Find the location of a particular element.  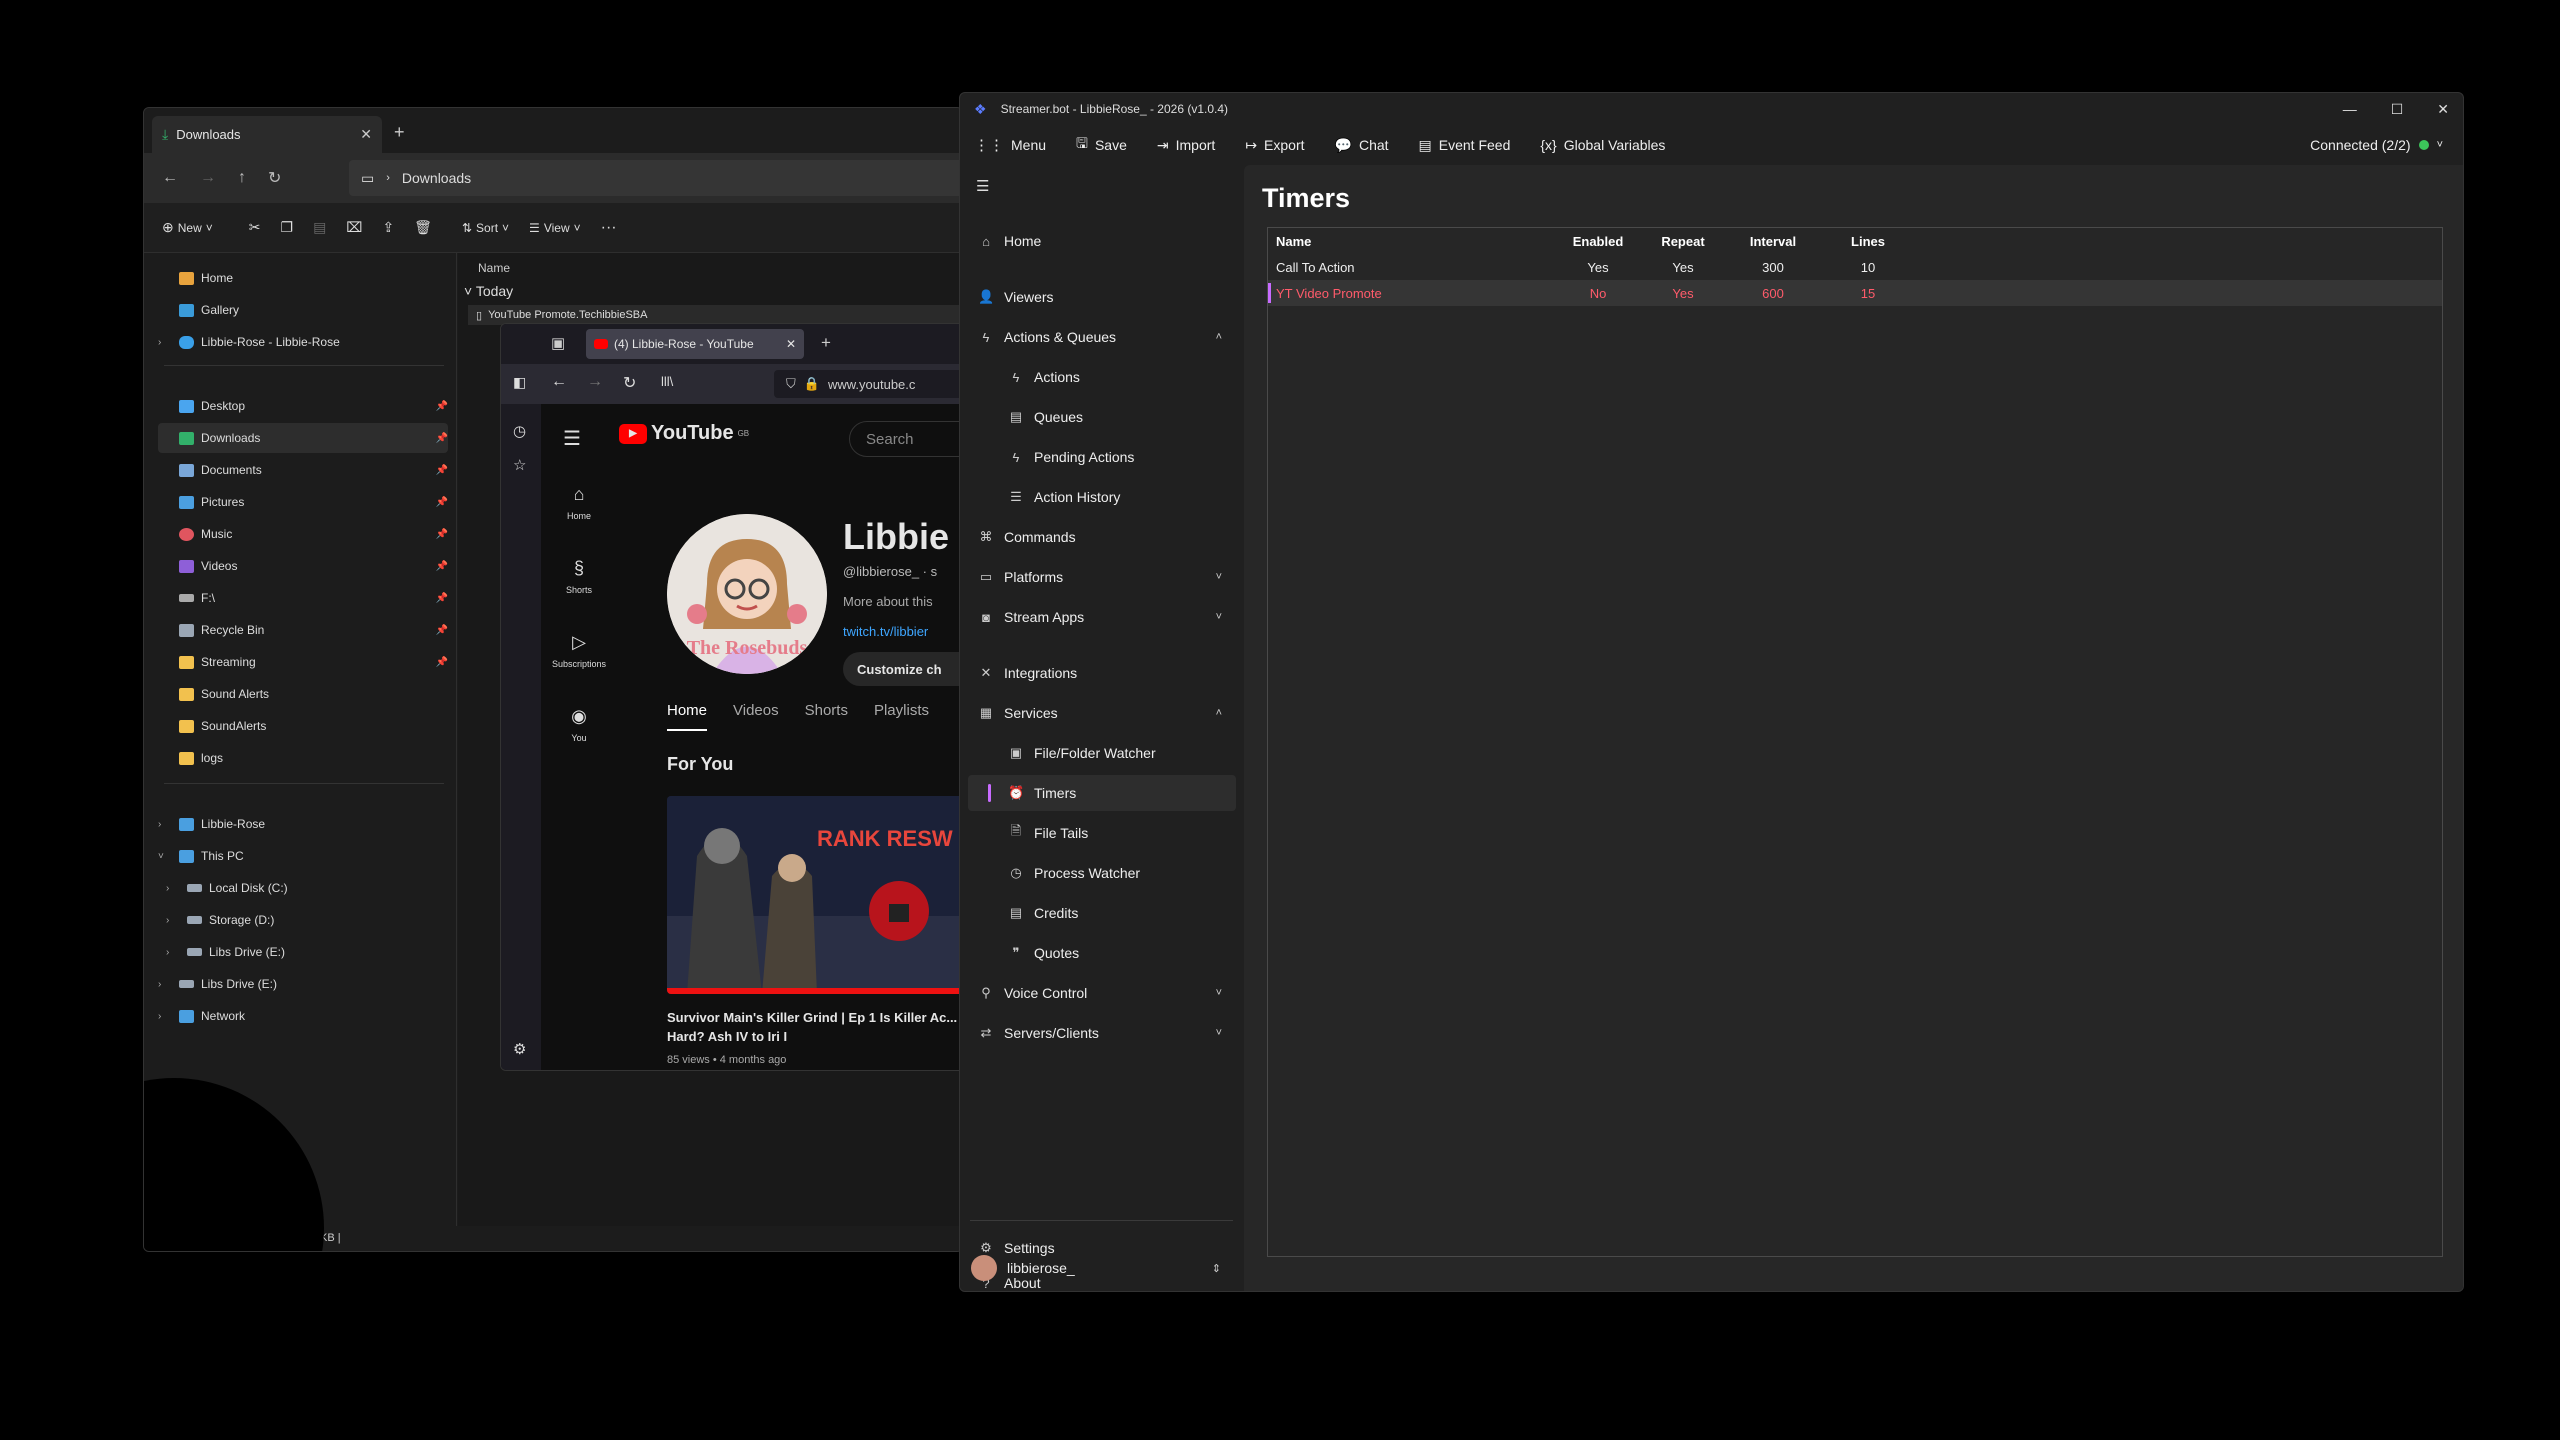

view-button: ☰ View ˅ is located at coordinates (555, 228).